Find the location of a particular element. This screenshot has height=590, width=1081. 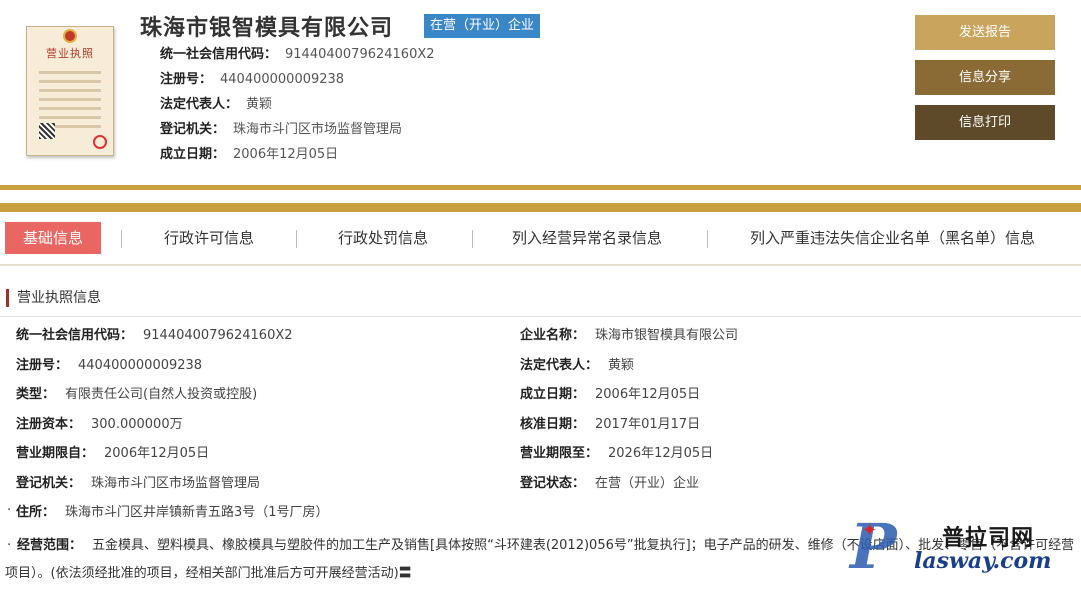

field-approval-date: 核准日期： 2017年01月17日 is located at coordinates (610, 424).